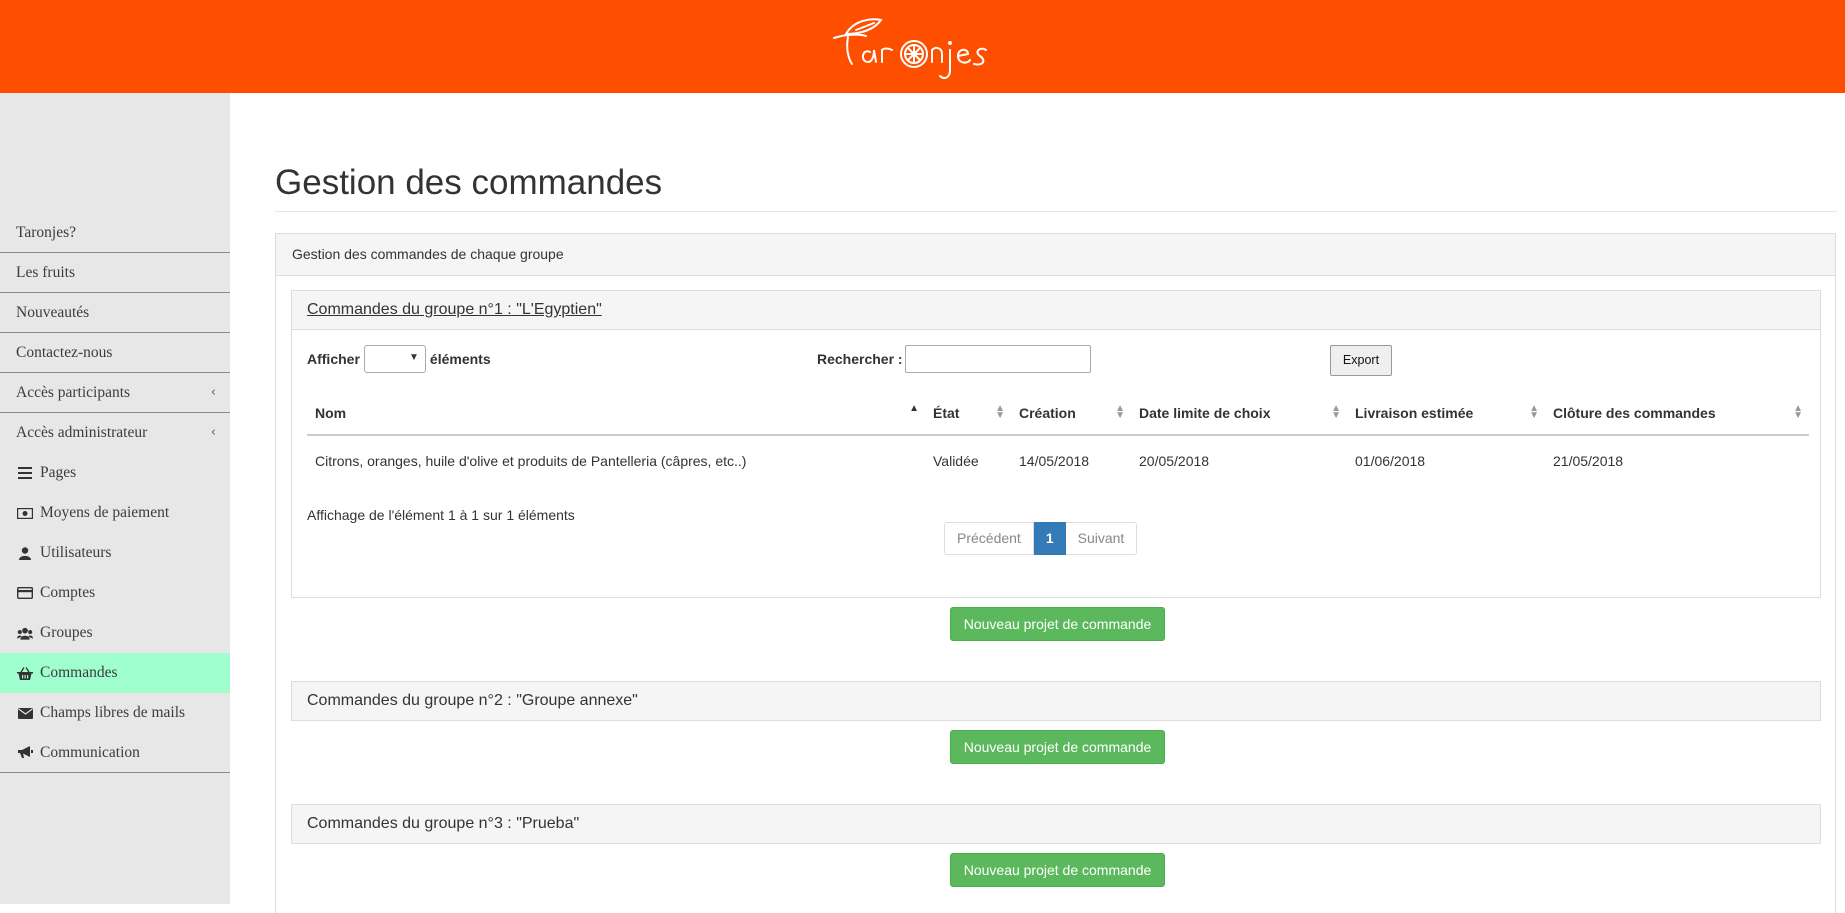 The height and width of the screenshot is (913, 1845). Describe the element at coordinates (914, 408) in the screenshot. I see `sort-asc-icon: ▲` at that location.